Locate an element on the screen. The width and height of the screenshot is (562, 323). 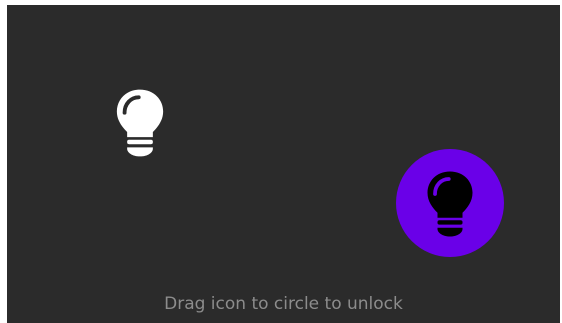
unlock-target-circle is located at coordinates (450, 203).